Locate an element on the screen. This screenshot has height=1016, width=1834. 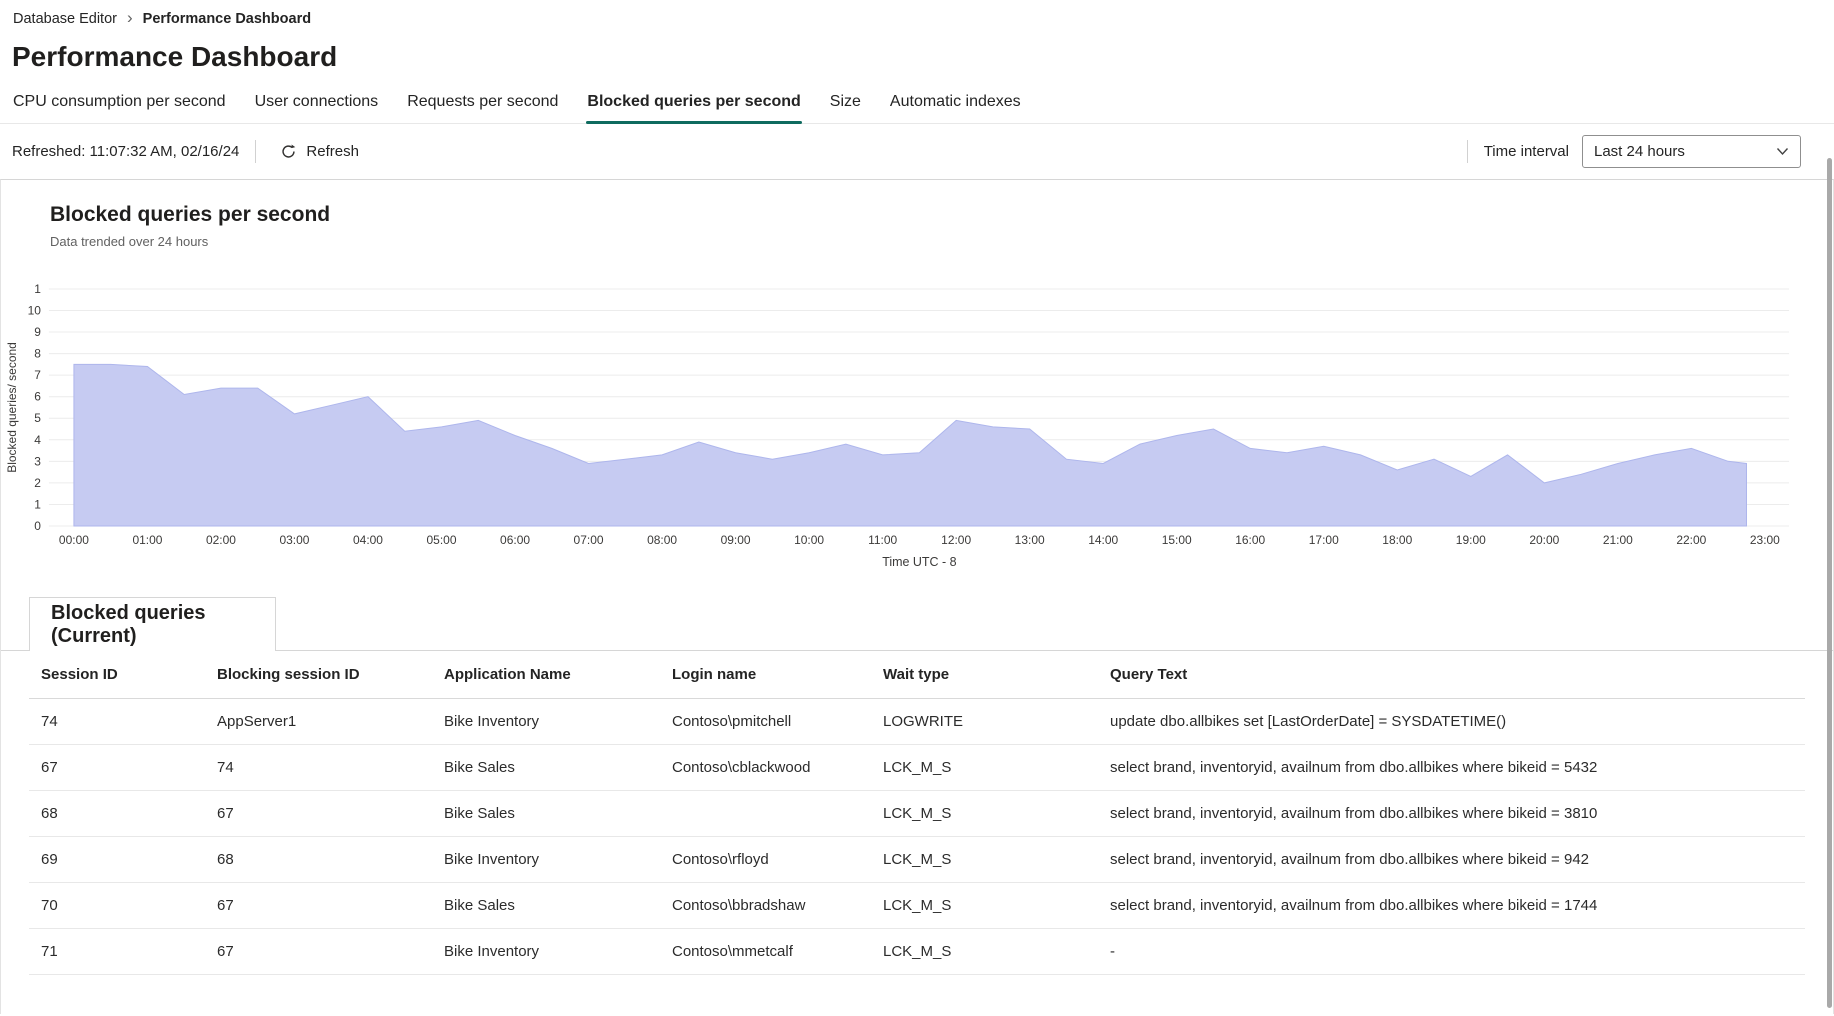
refreshed-timestamp: Refreshed: 11:07:32 AM, 02/16/24 is located at coordinates (126, 151).